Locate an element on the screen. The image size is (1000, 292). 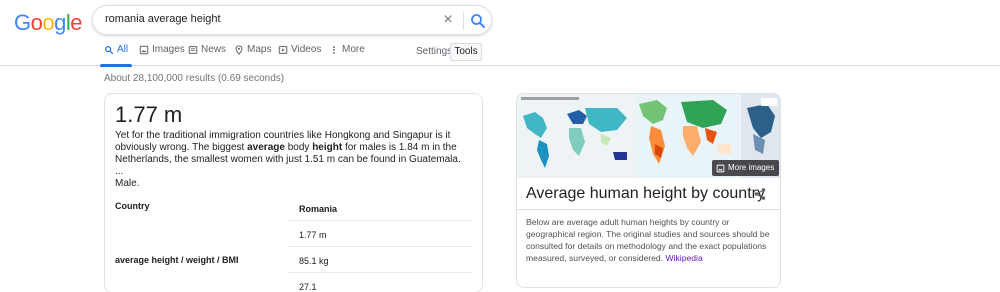
tab-videos: Videos is located at coordinates (299, 54).